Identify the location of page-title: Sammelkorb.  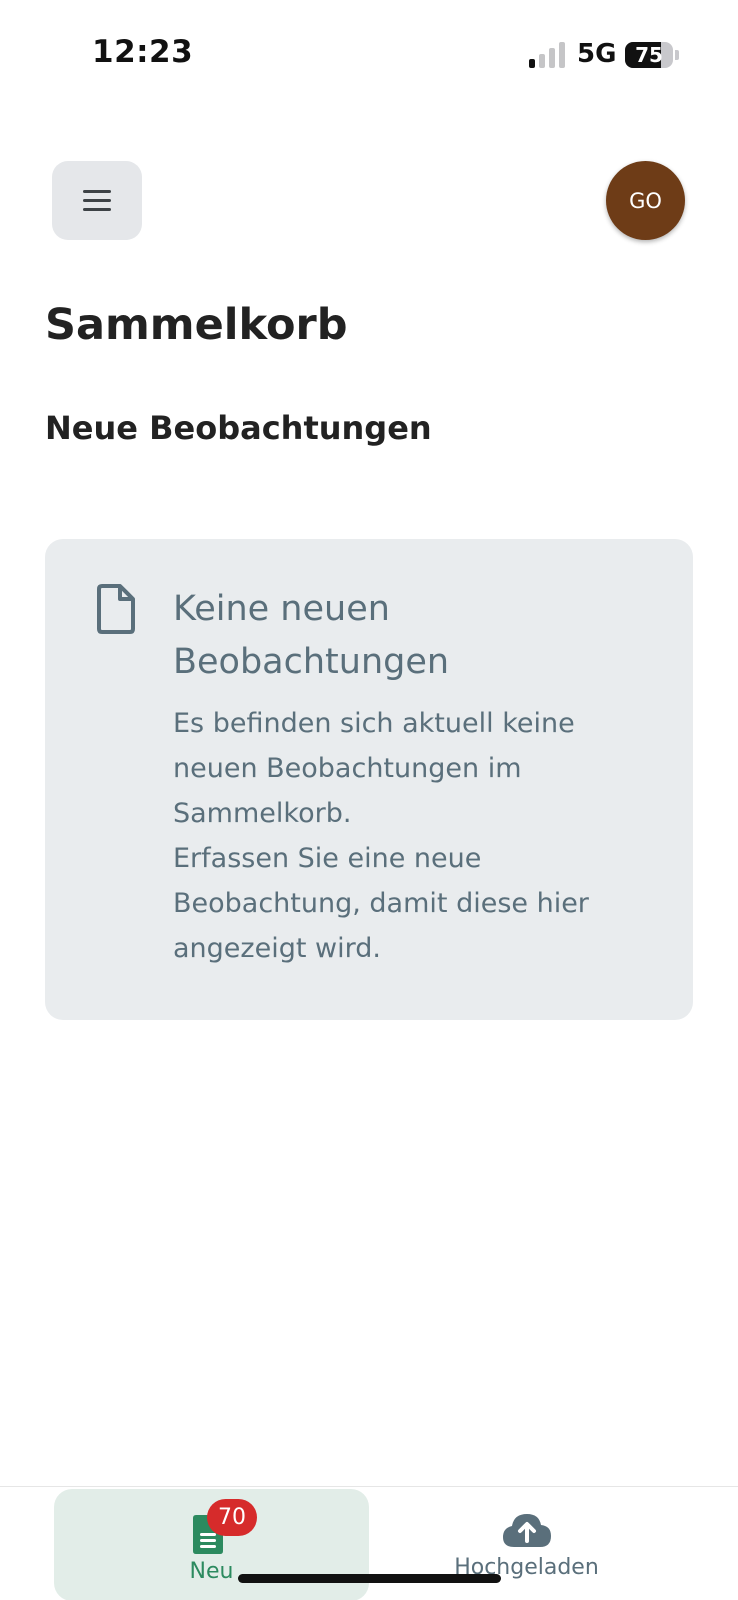
(196, 325).